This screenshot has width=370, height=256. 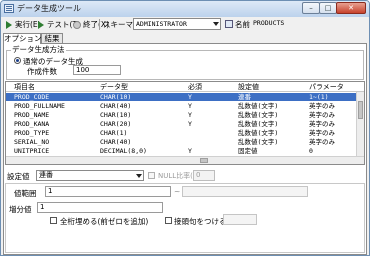 I want to click on null-ratio-checkbox, so click(x=151, y=175).